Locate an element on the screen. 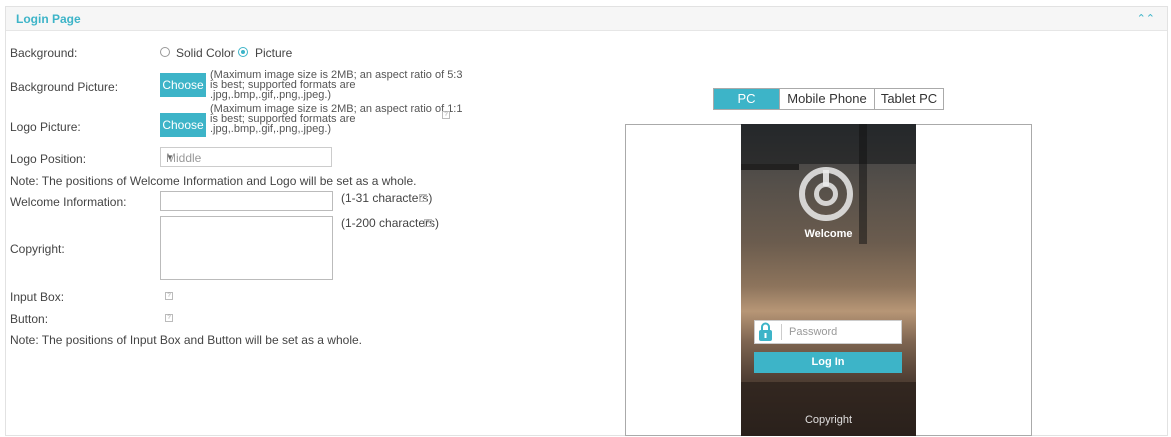 The image size is (1171, 437). preview-login-button: Log In is located at coordinates (828, 362).